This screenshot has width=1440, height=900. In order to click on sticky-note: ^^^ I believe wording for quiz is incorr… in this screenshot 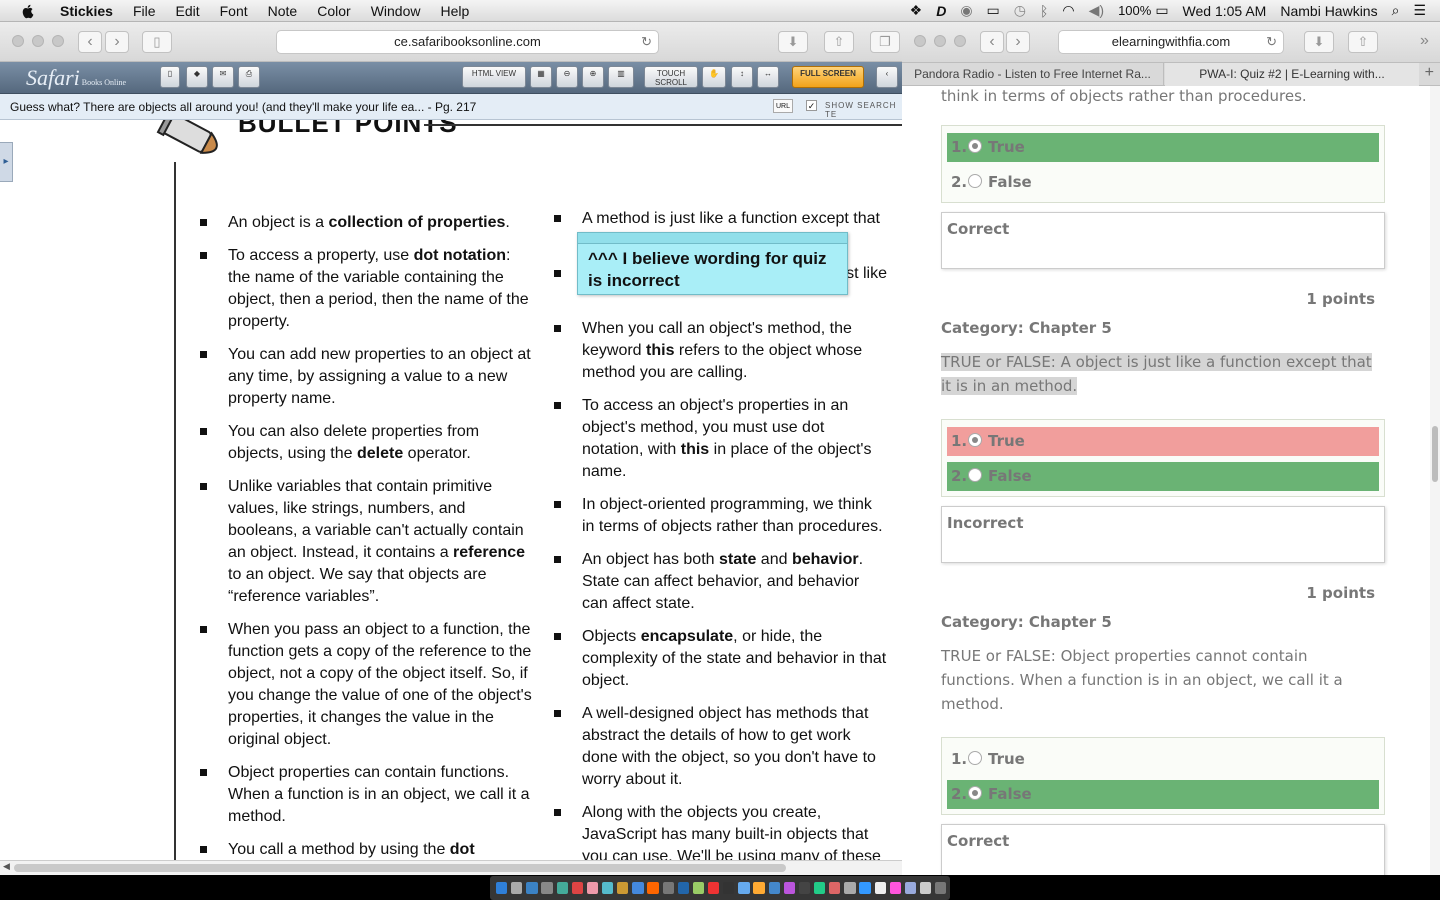, I will do `click(712, 263)`.